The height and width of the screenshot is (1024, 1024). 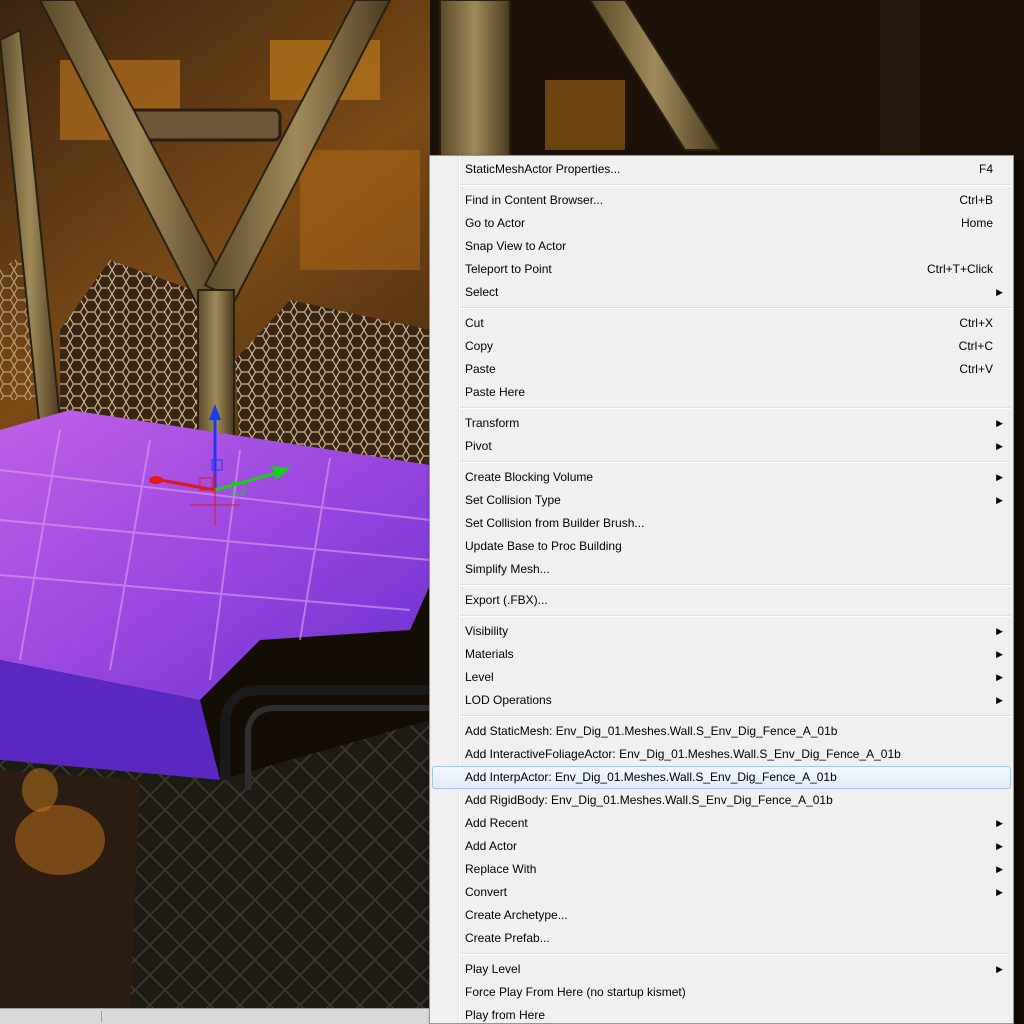 I want to click on menu-item-staticmeshactor-properties: StaticMeshActor Properties... F4, so click(x=721, y=169).